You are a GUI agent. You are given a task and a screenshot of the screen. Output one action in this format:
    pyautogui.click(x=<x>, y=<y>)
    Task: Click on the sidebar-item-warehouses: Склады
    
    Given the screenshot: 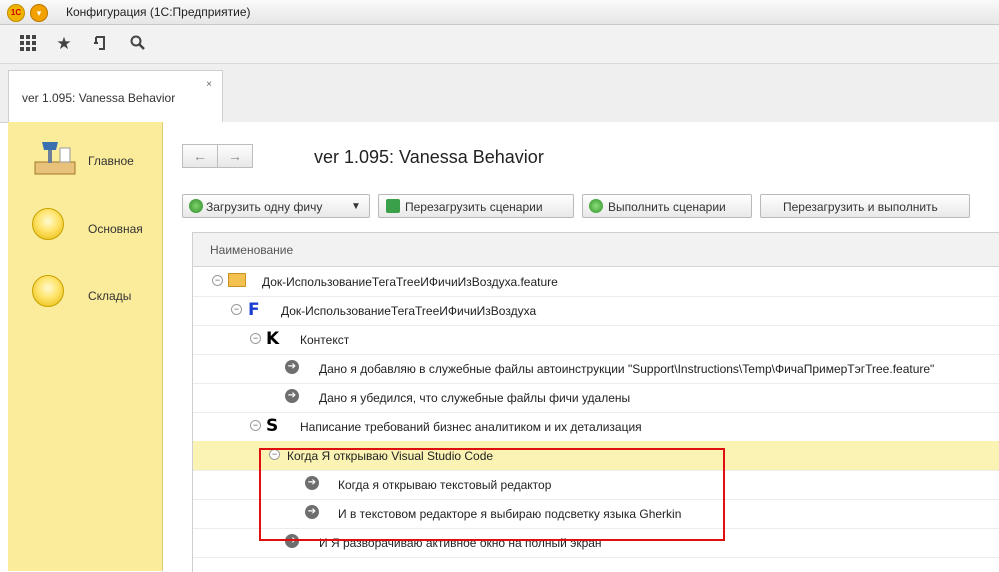 What is the action you would take?
    pyautogui.click(x=85, y=292)
    